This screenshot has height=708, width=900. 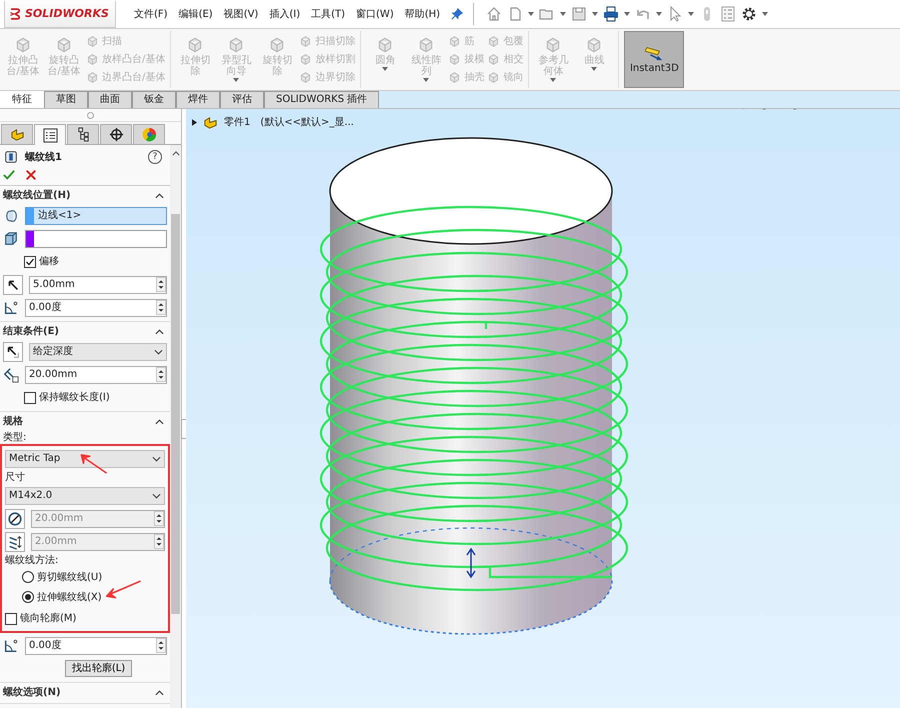 I want to click on dropdown: Metric Tap, so click(x=85, y=459).